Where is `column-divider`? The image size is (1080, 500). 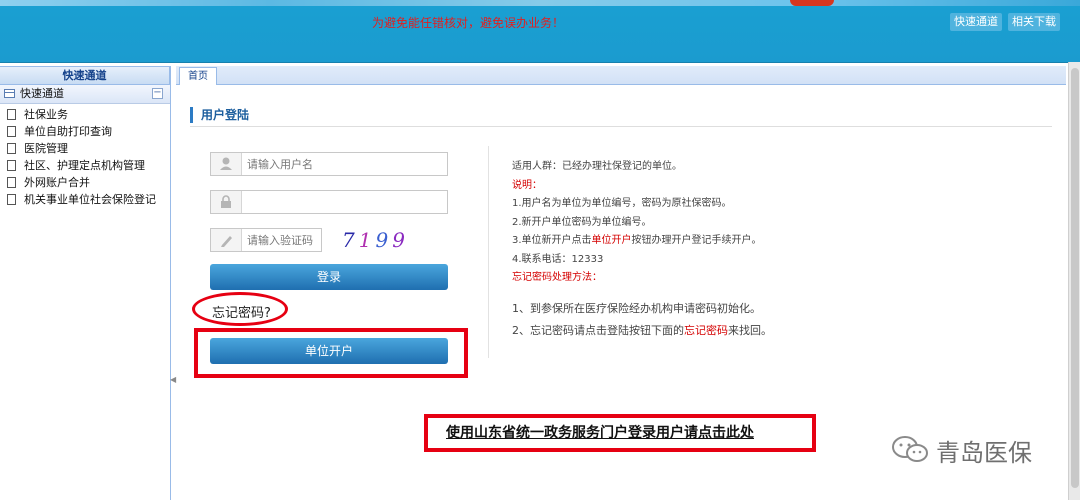
column-divider is located at coordinates (488, 252).